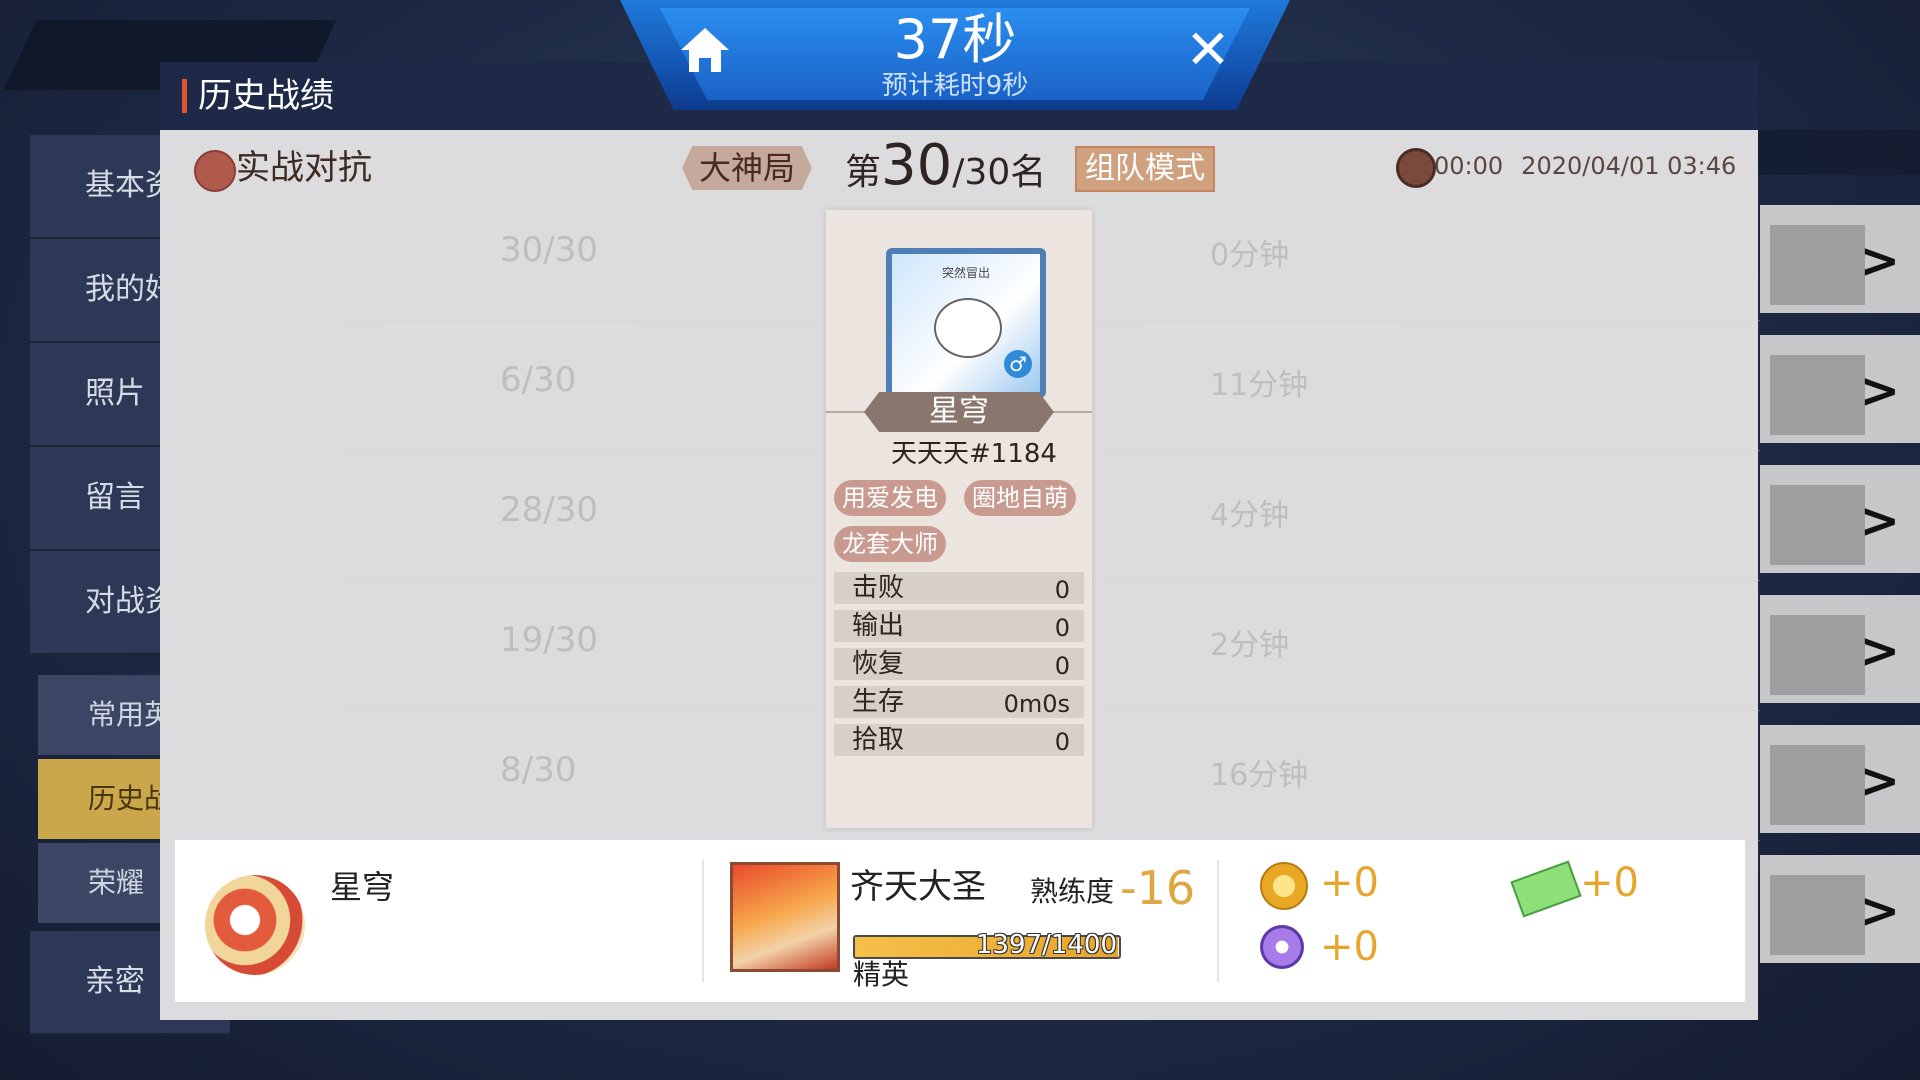 The height and width of the screenshot is (1080, 1920). Describe the element at coordinates (959, 588) in the screenshot. I see `stat-row: 击败 0` at that location.